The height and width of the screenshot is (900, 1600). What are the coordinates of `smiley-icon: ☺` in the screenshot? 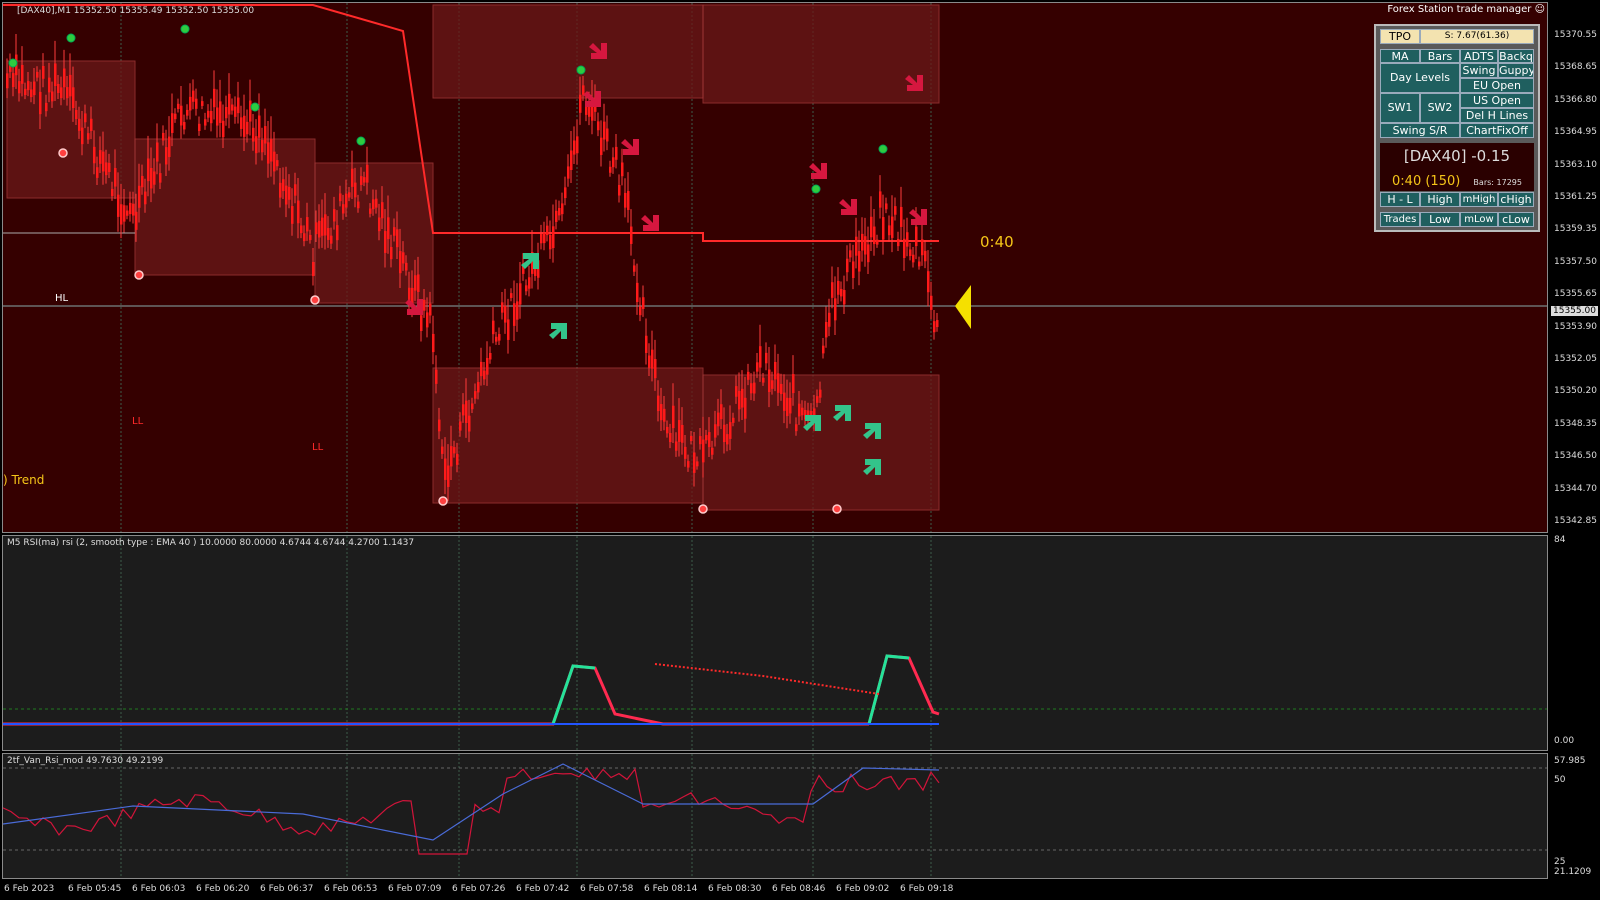 It's located at (1540, 9).